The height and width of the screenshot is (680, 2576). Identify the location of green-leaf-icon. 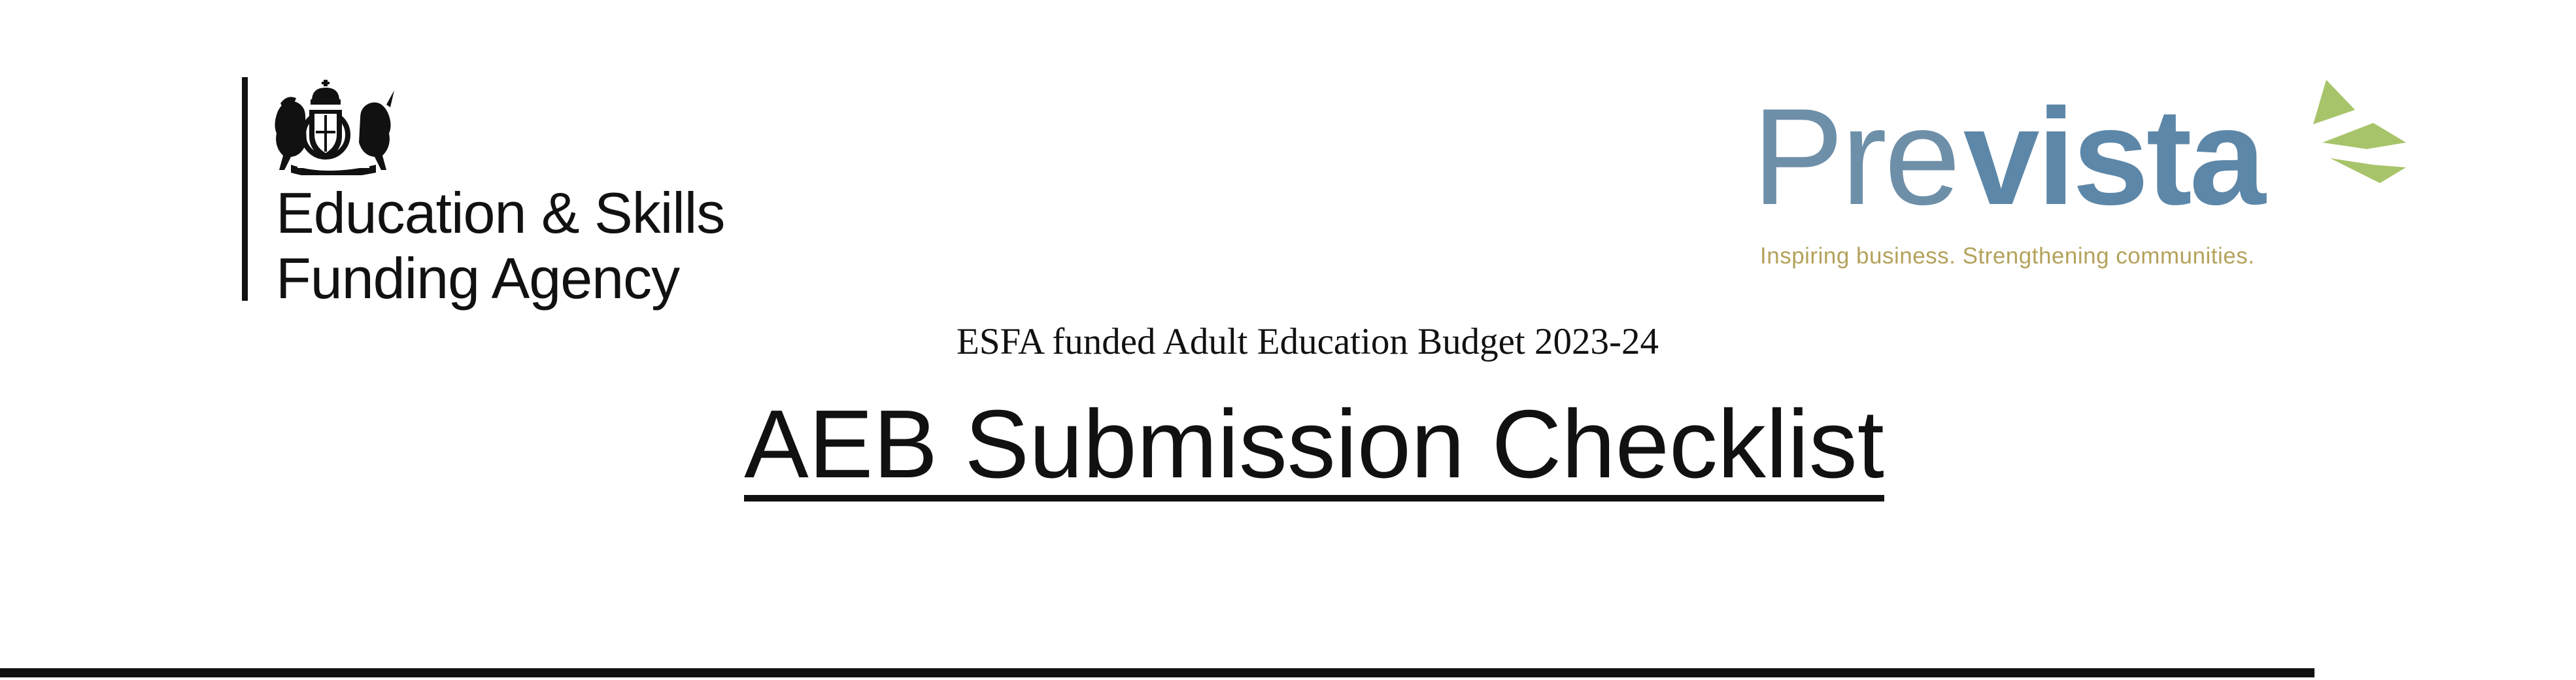
(2359, 131).